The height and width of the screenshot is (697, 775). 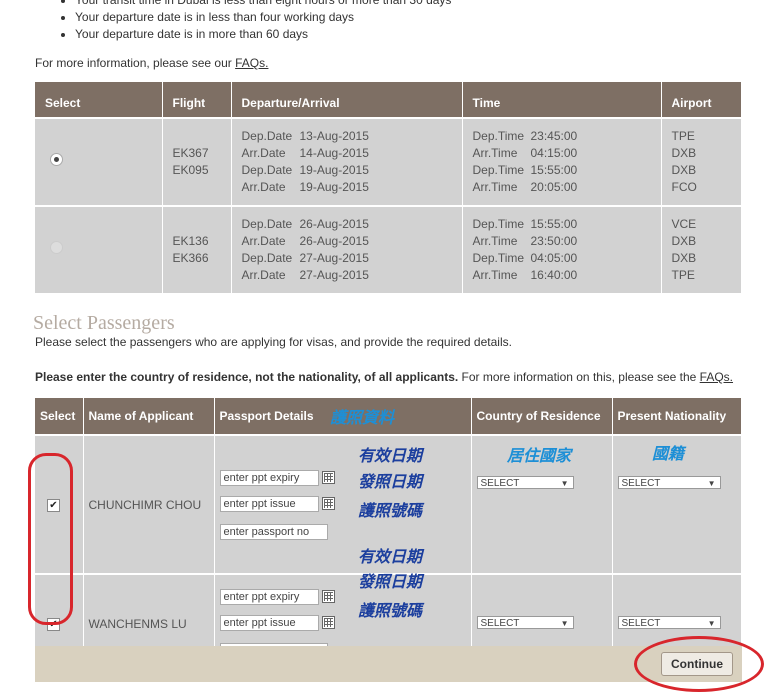 What do you see at coordinates (677, 416) in the screenshot?
I see `col-nationality: Present Nationality` at bounding box center [677, 416].